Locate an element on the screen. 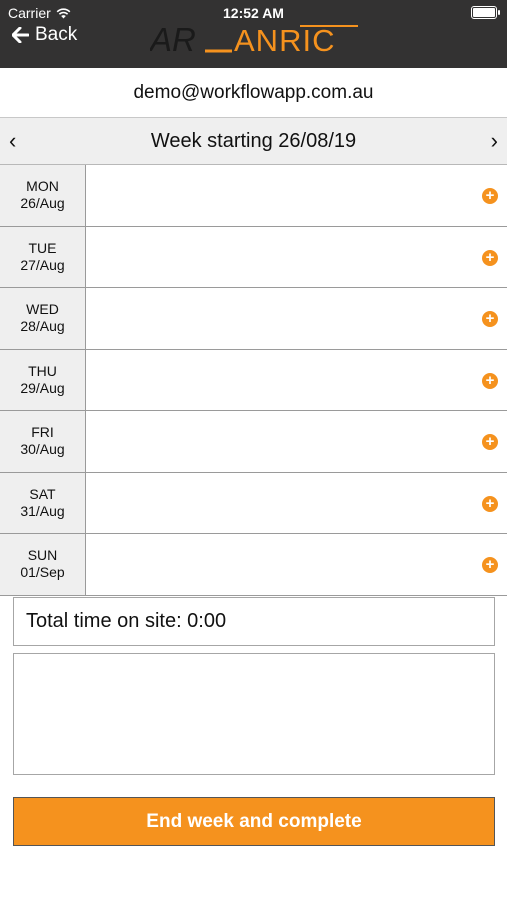 The image size is (507, 900). svg-text: AR is located at coordinates (173, 39).